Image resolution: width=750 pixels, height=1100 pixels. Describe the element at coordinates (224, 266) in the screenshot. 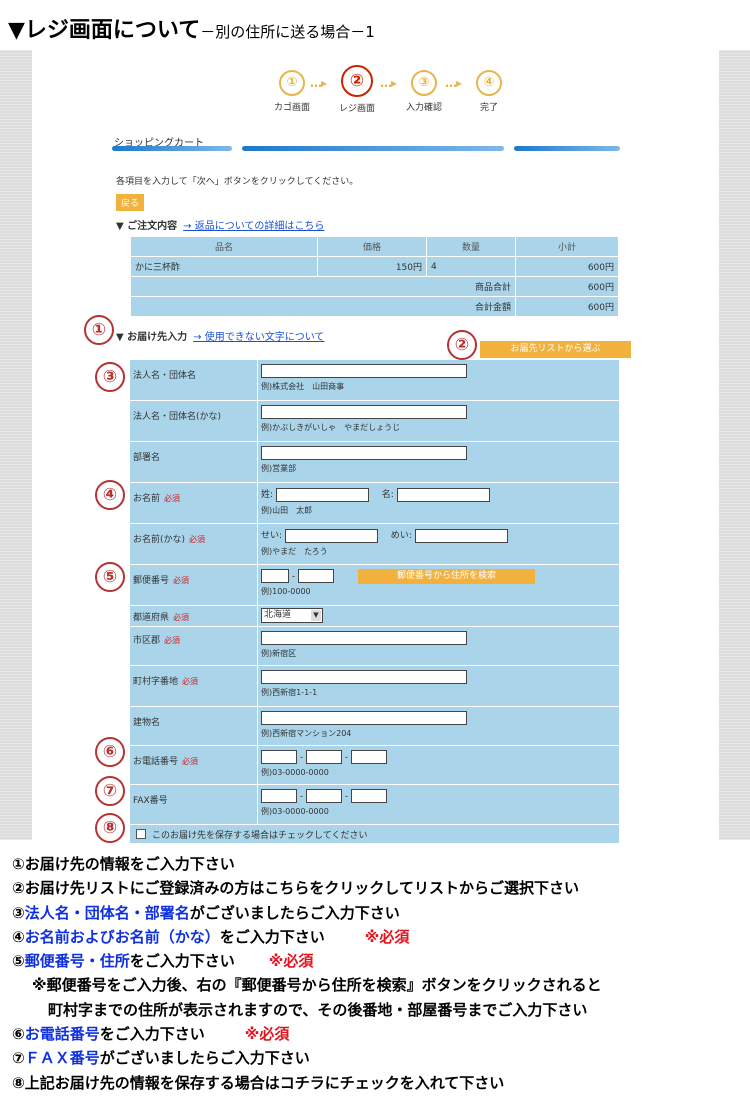

I see `item-name: かに三杯酢` at that location.